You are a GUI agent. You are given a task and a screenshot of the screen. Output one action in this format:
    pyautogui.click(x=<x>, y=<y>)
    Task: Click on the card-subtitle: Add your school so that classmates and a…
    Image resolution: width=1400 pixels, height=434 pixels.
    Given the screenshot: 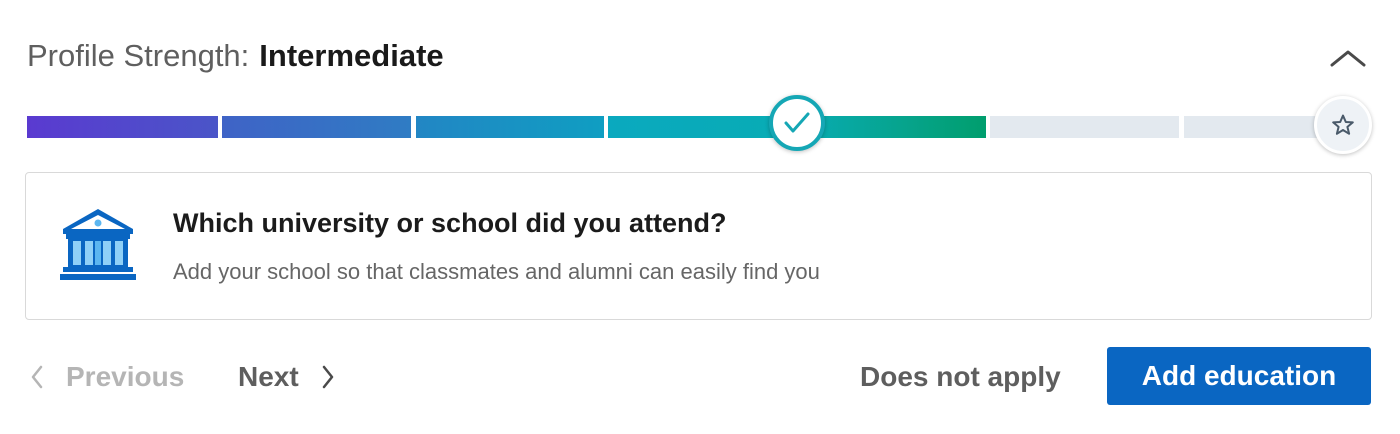 What is the action you would take?
    pyautogui.click(x=496, y=271)
    